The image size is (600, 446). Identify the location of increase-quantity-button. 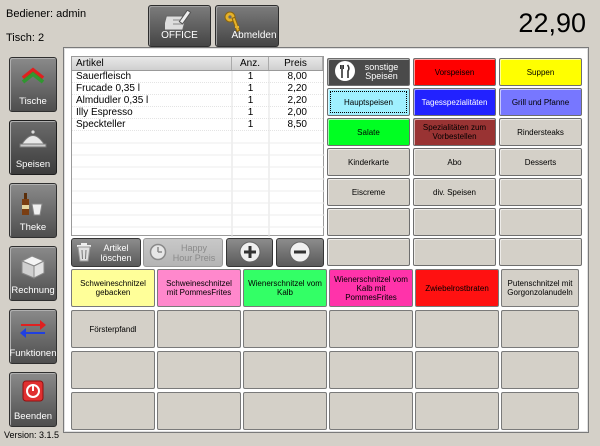
(249, 252).